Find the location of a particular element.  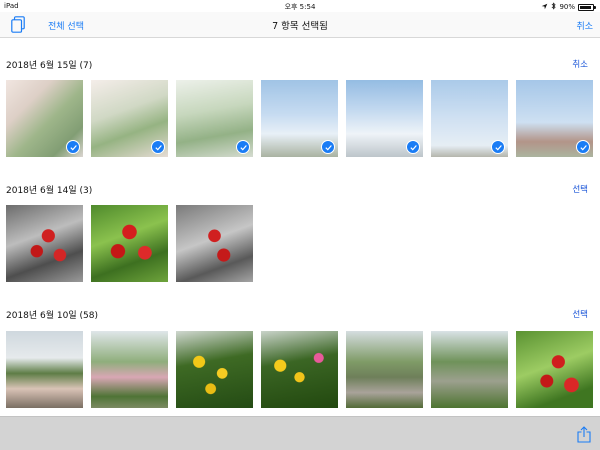

battery-label: 90% is located at coordinates (567, 7).